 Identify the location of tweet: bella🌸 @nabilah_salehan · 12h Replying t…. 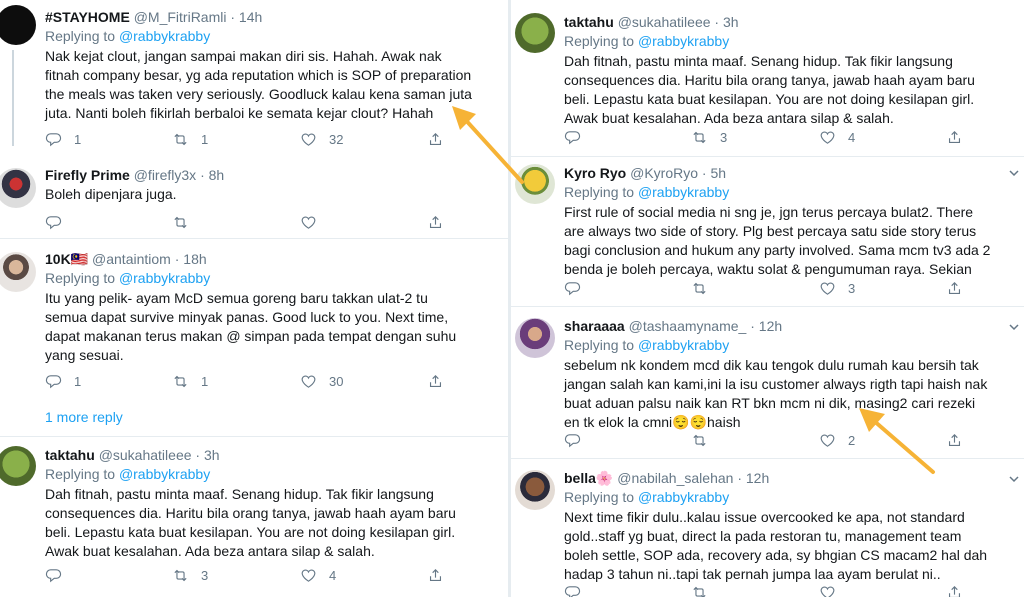
(767, 530).